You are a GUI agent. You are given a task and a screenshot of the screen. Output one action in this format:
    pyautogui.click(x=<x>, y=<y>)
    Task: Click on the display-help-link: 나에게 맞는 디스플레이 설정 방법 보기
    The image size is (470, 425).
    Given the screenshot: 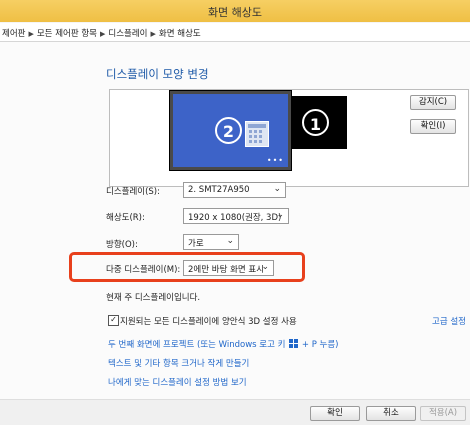 What is the action you would take?
    pyautogui.click(x=177, y=382)
    